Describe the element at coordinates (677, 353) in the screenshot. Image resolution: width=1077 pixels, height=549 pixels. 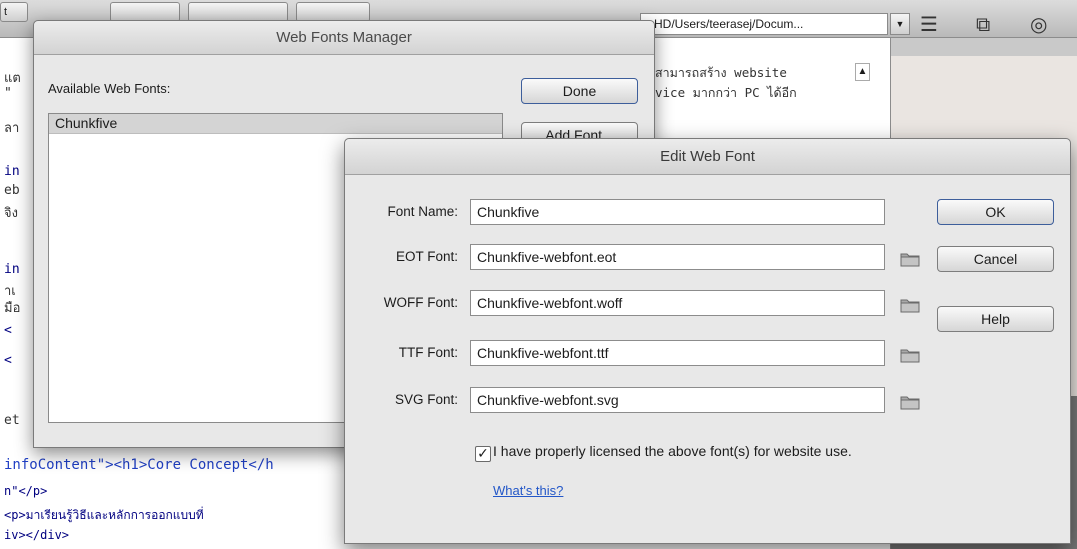
I see `ttf-font-field: Chunkfive-webfont.ttf` at that location.